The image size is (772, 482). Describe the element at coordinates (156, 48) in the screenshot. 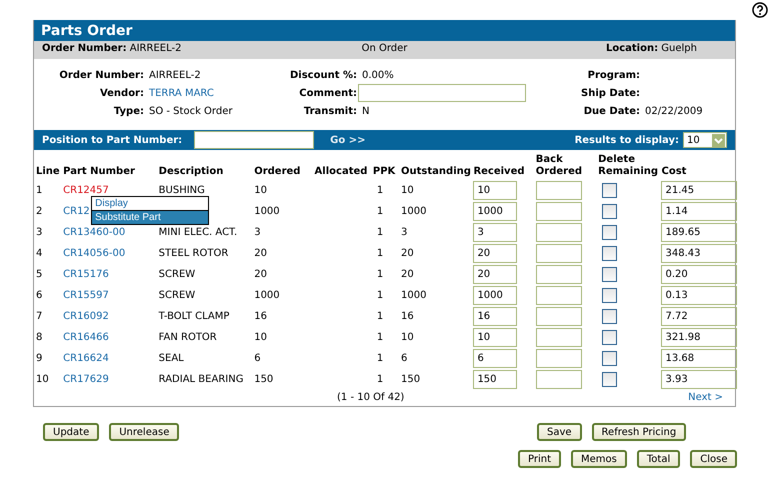

I see `order-number-value: AIRREEL-2` at that location.